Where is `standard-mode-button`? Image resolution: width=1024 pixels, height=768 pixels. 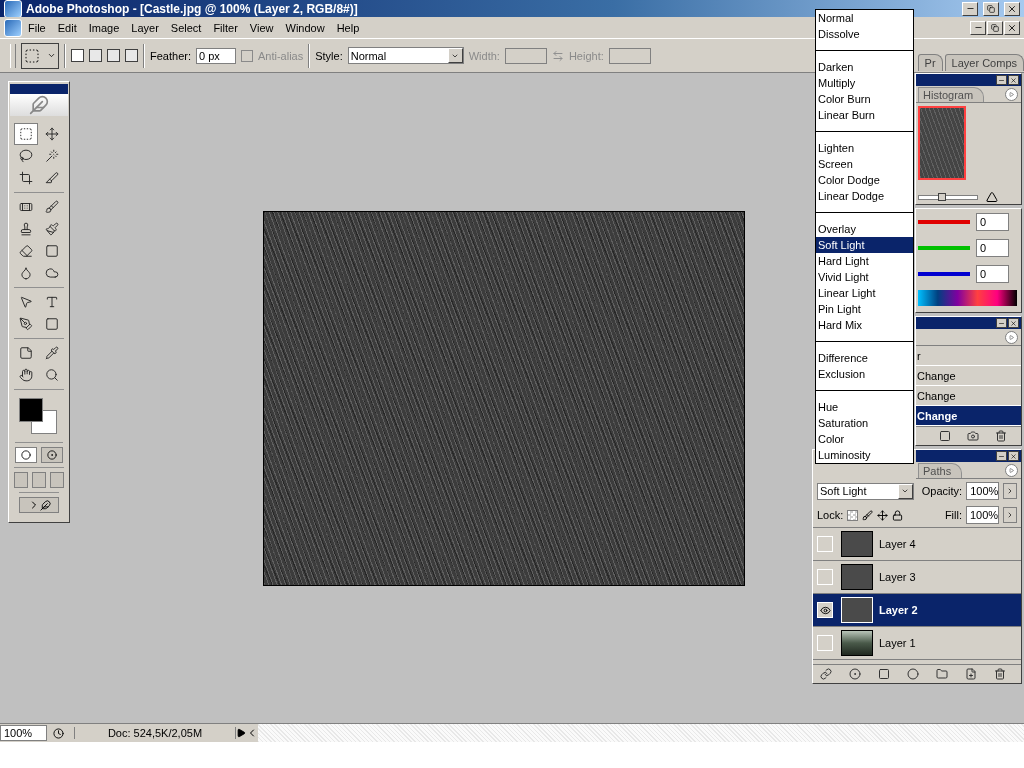 standard-mode-button is located at coordinates (26, 455).